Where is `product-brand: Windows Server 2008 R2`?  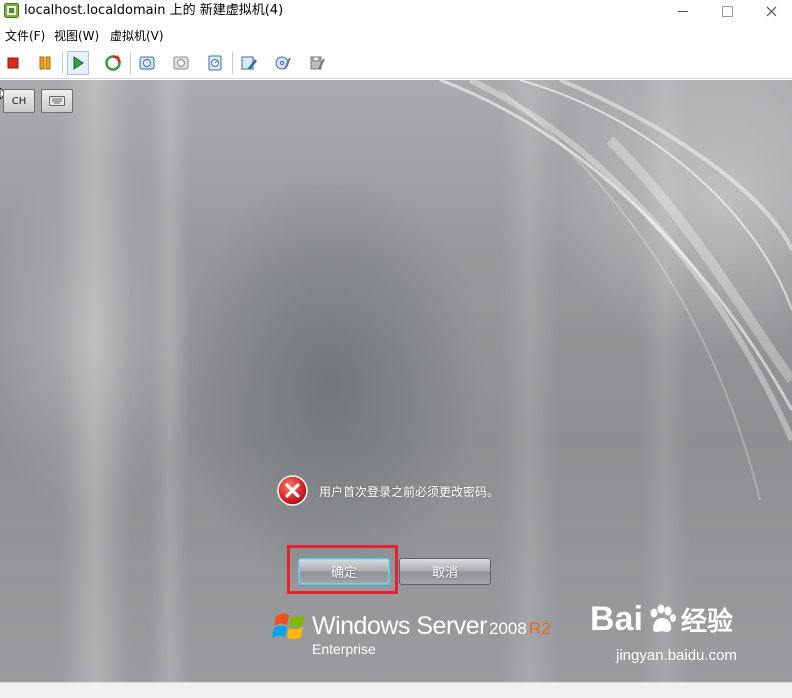
product-brand: Windows Server 2008 R2 is located at coordinates (431, 626).